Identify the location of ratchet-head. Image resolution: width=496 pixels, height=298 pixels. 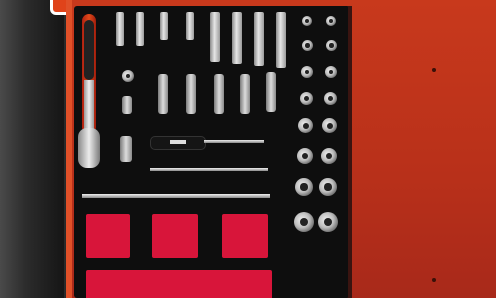
(89, 148).